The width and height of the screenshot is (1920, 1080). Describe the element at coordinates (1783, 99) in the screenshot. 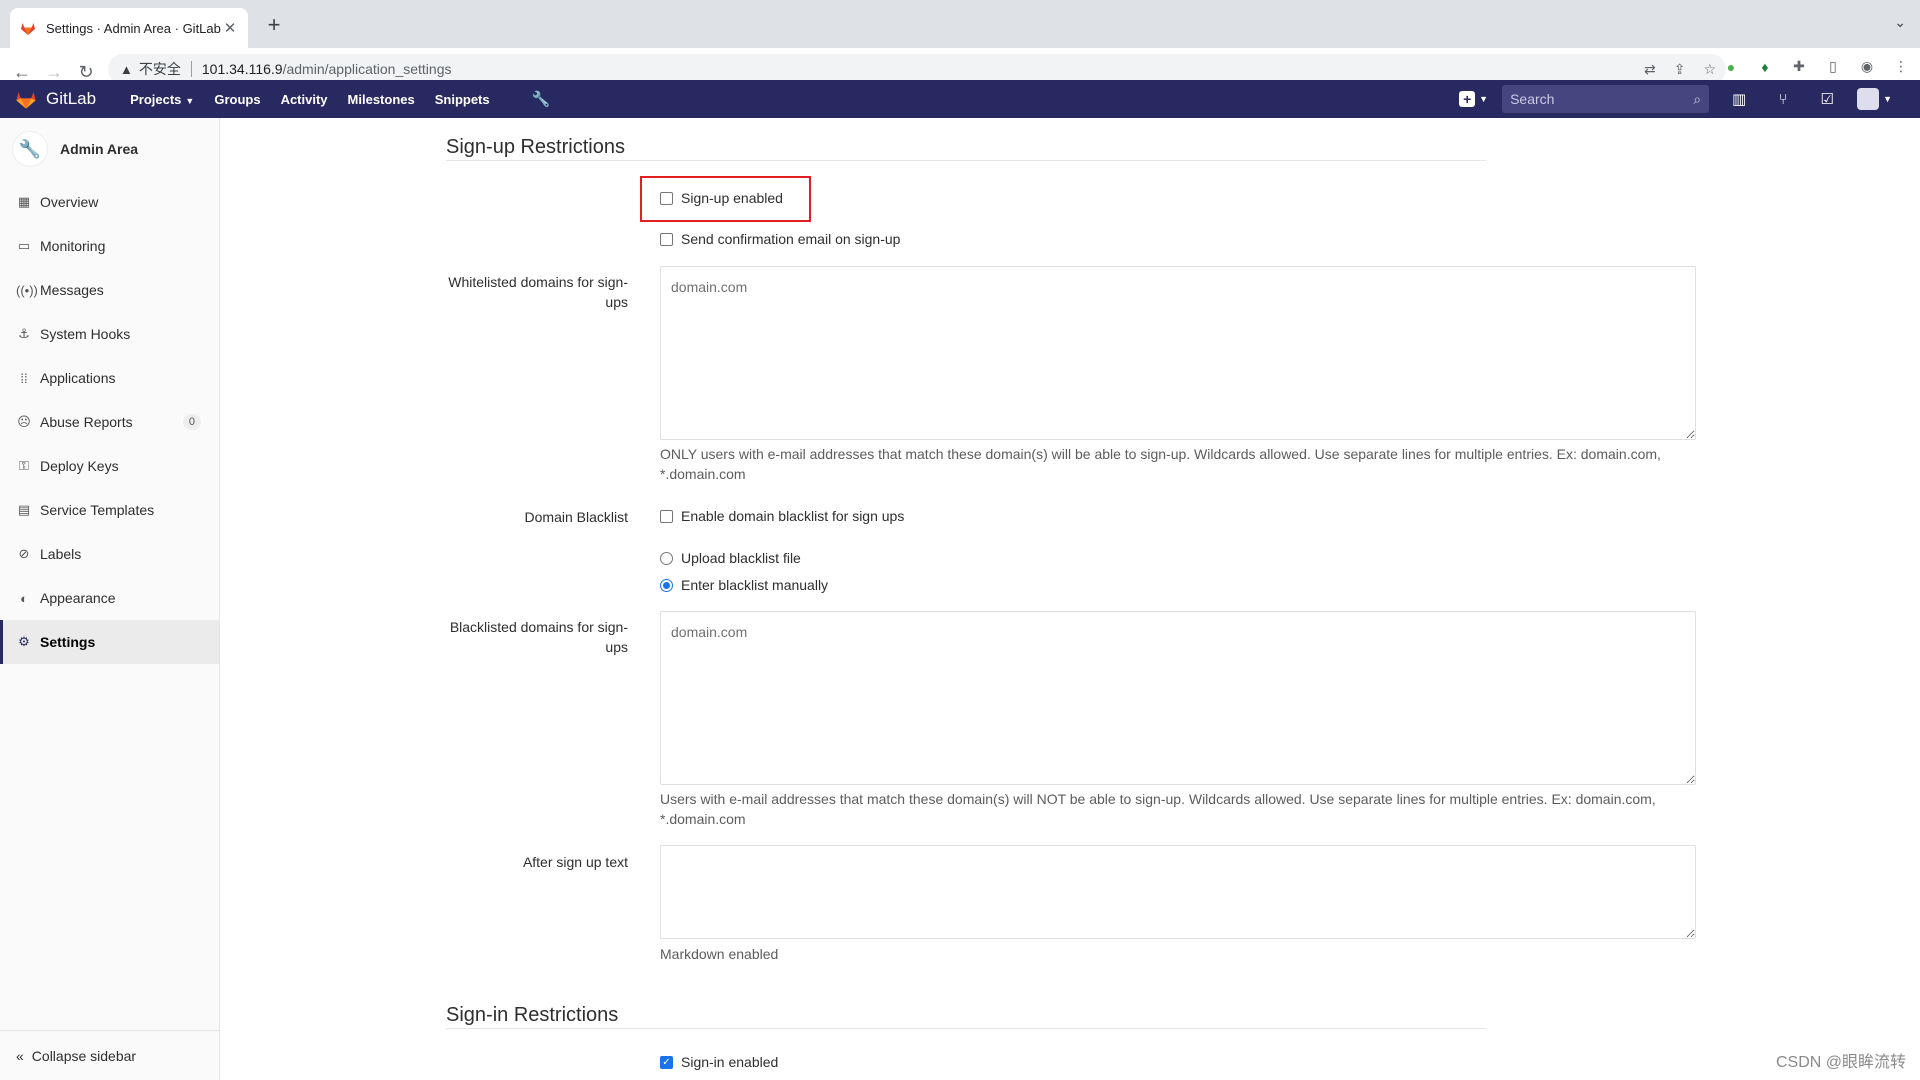

I see `merge-requests-icon: ⑂` at that location.